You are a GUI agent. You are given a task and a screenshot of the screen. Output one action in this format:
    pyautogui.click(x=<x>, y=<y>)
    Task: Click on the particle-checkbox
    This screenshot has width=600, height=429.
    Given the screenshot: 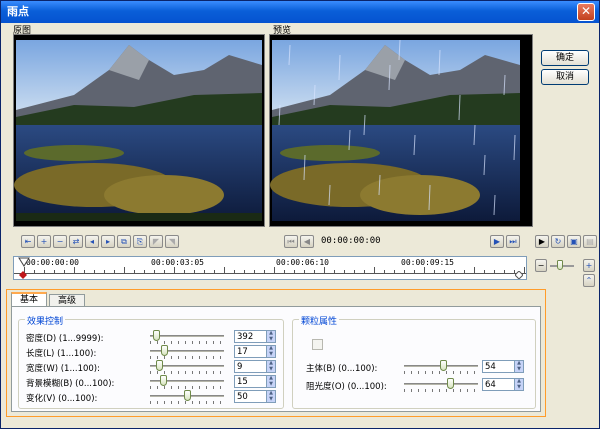 What is the action you would take?
    pyautogui.click(x=317, y=344)
    